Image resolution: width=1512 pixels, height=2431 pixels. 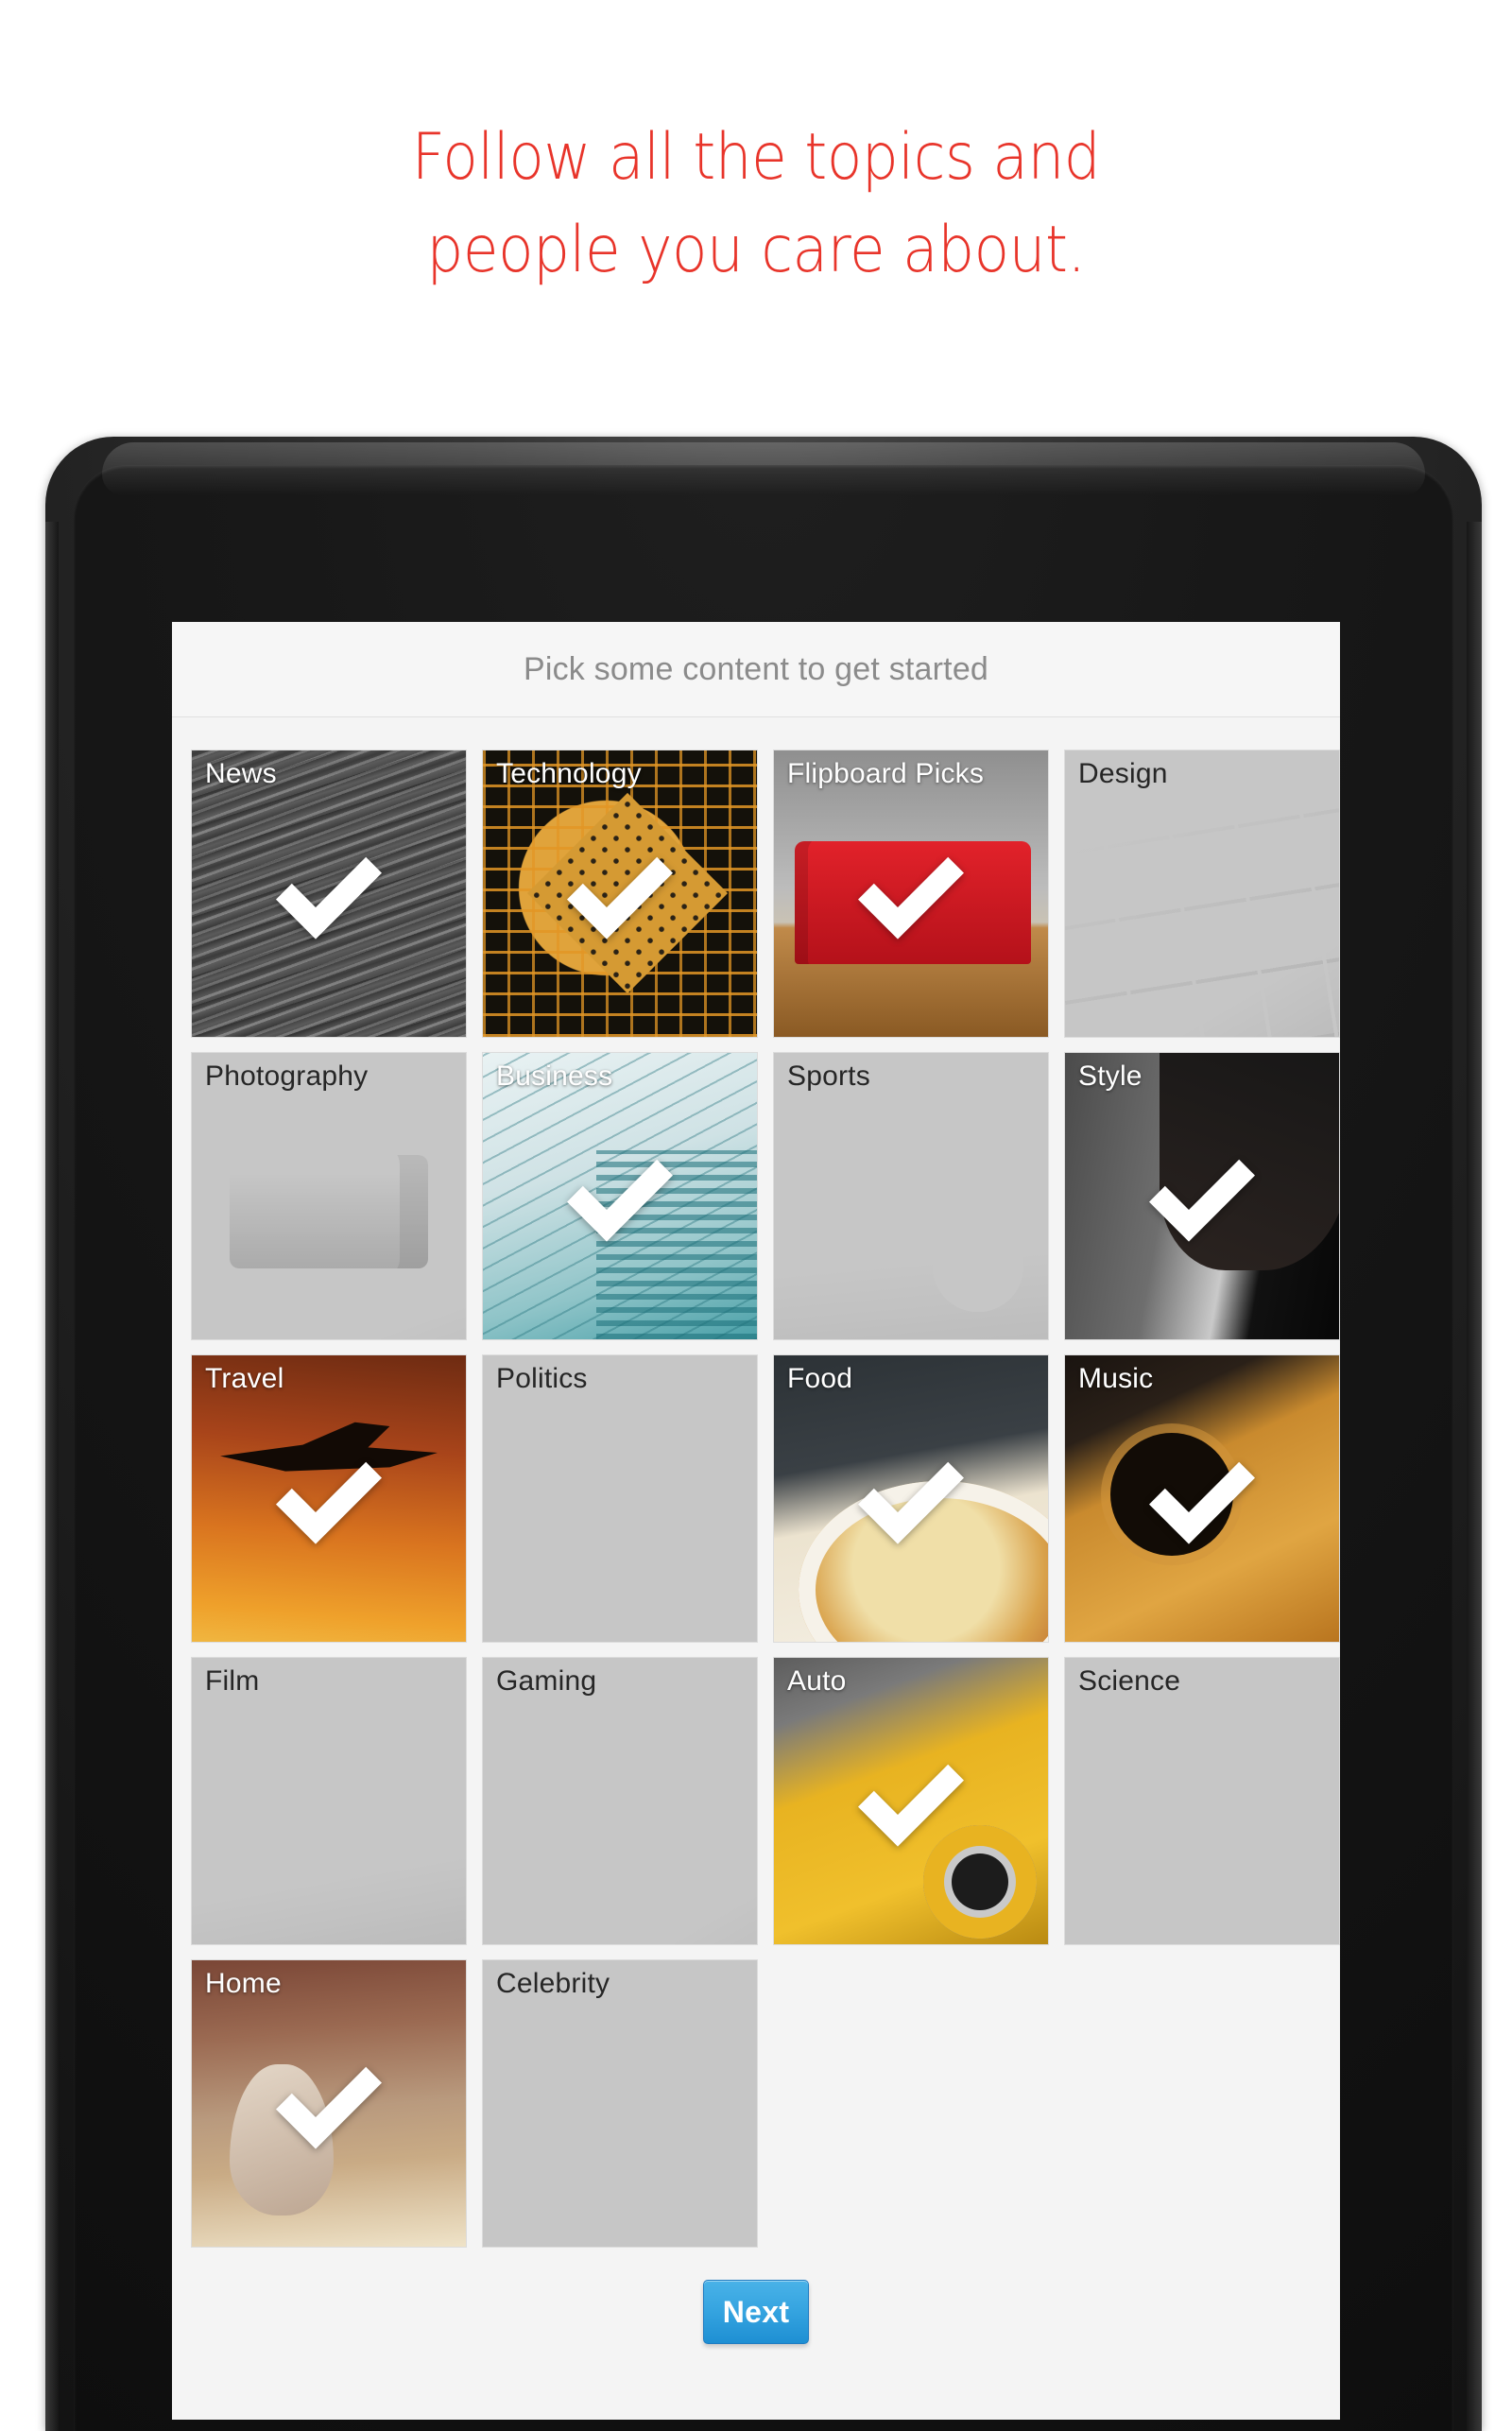 I want to click on topic-tile-photography: Photography, so click(x=329, y=1196).